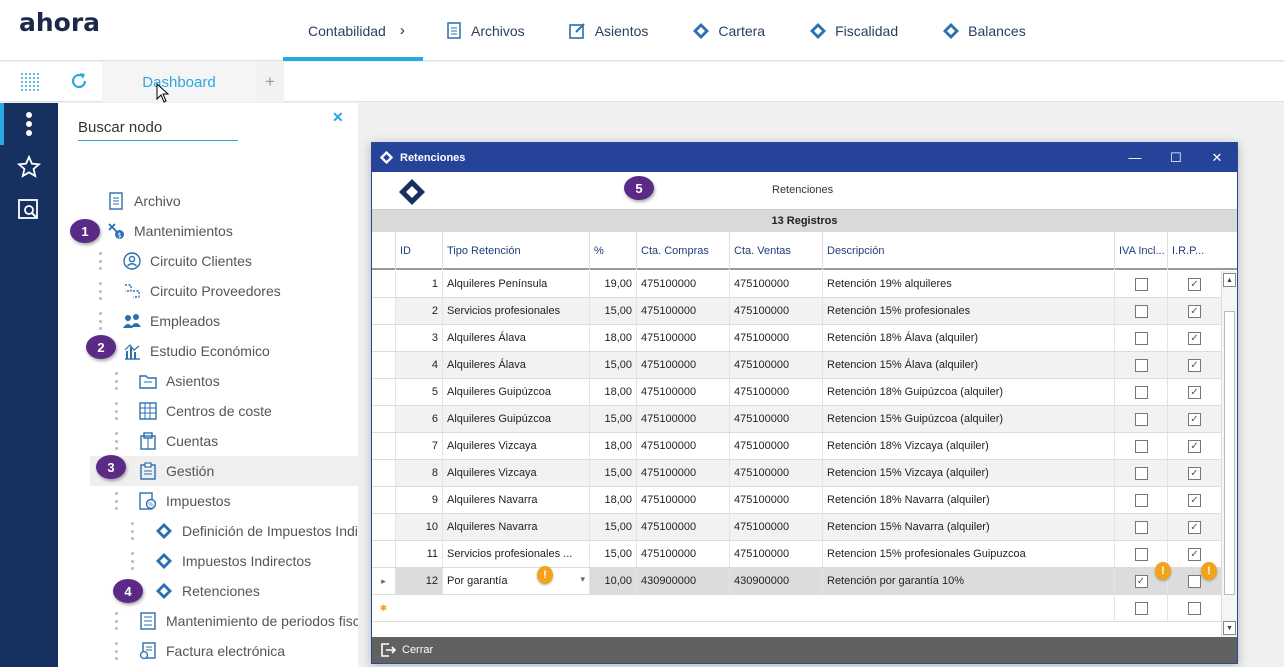  What do you see at coordinates (418, 365) in the screenshot?
I see `cell-id: 4` at bounding box center [418, 365].